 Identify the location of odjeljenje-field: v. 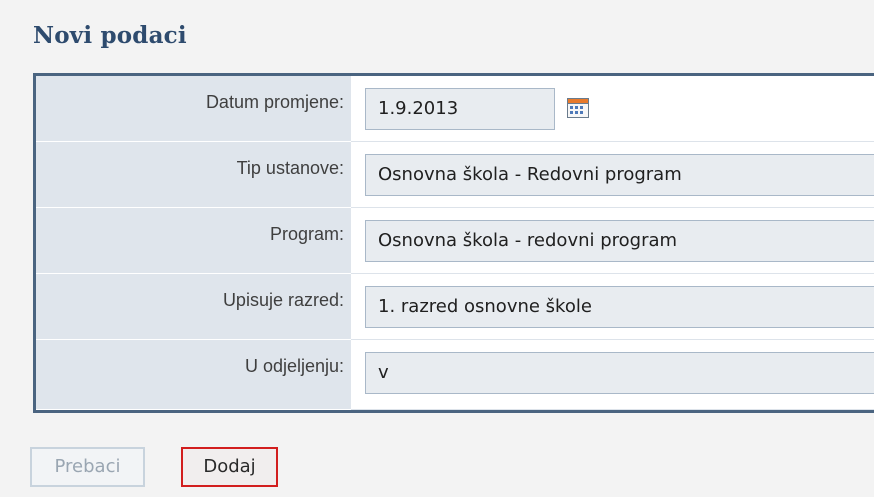
(619, 373).